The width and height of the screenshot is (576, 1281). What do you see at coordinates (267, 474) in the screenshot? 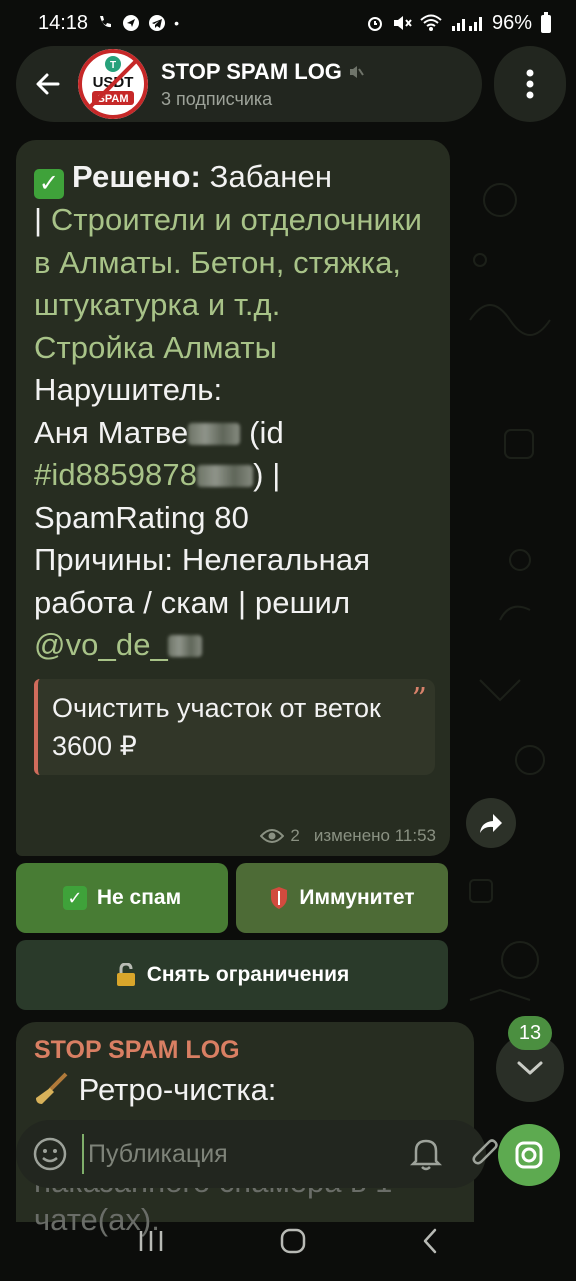
I see `id-close: ) |` at bounding box center [267, 474].